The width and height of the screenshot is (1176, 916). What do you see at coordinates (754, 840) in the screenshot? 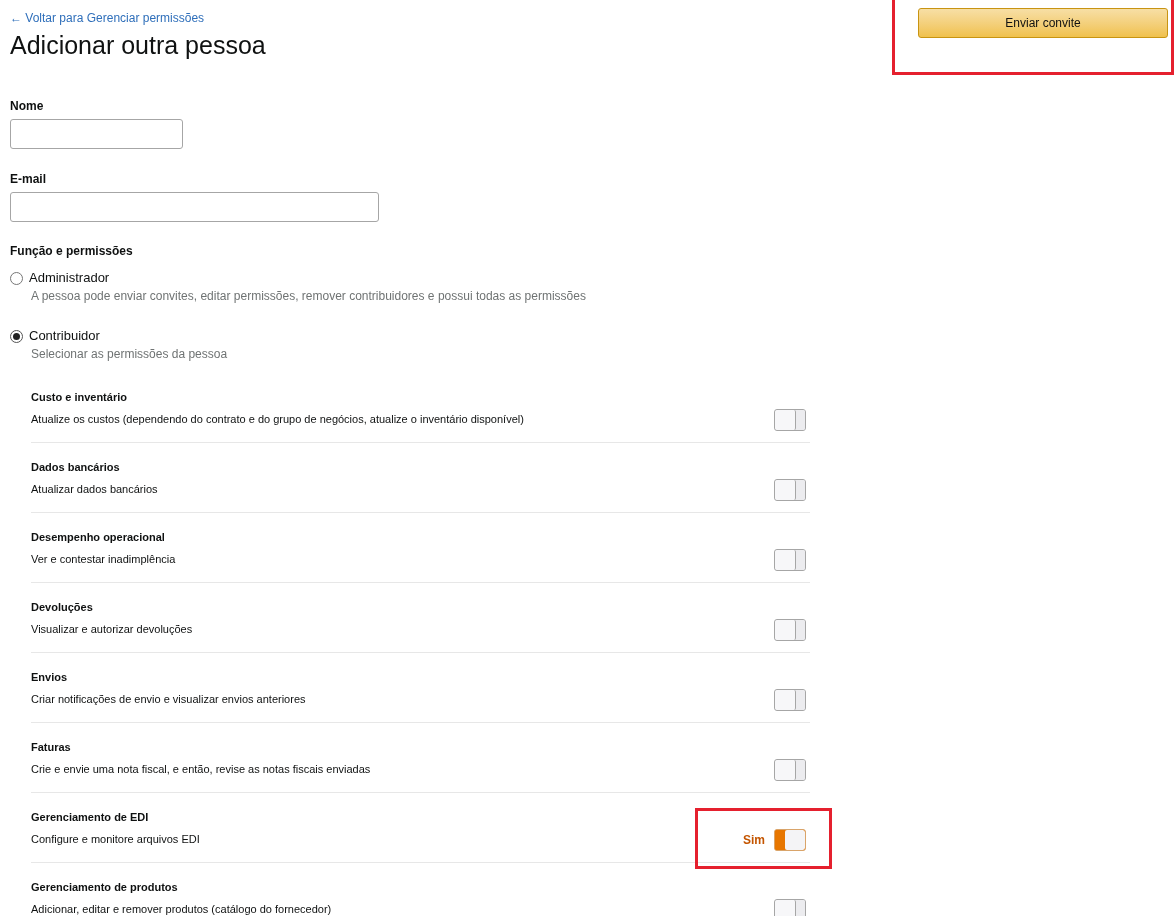
I see `toggle-label: Sim` at bounding box center [754, 840].